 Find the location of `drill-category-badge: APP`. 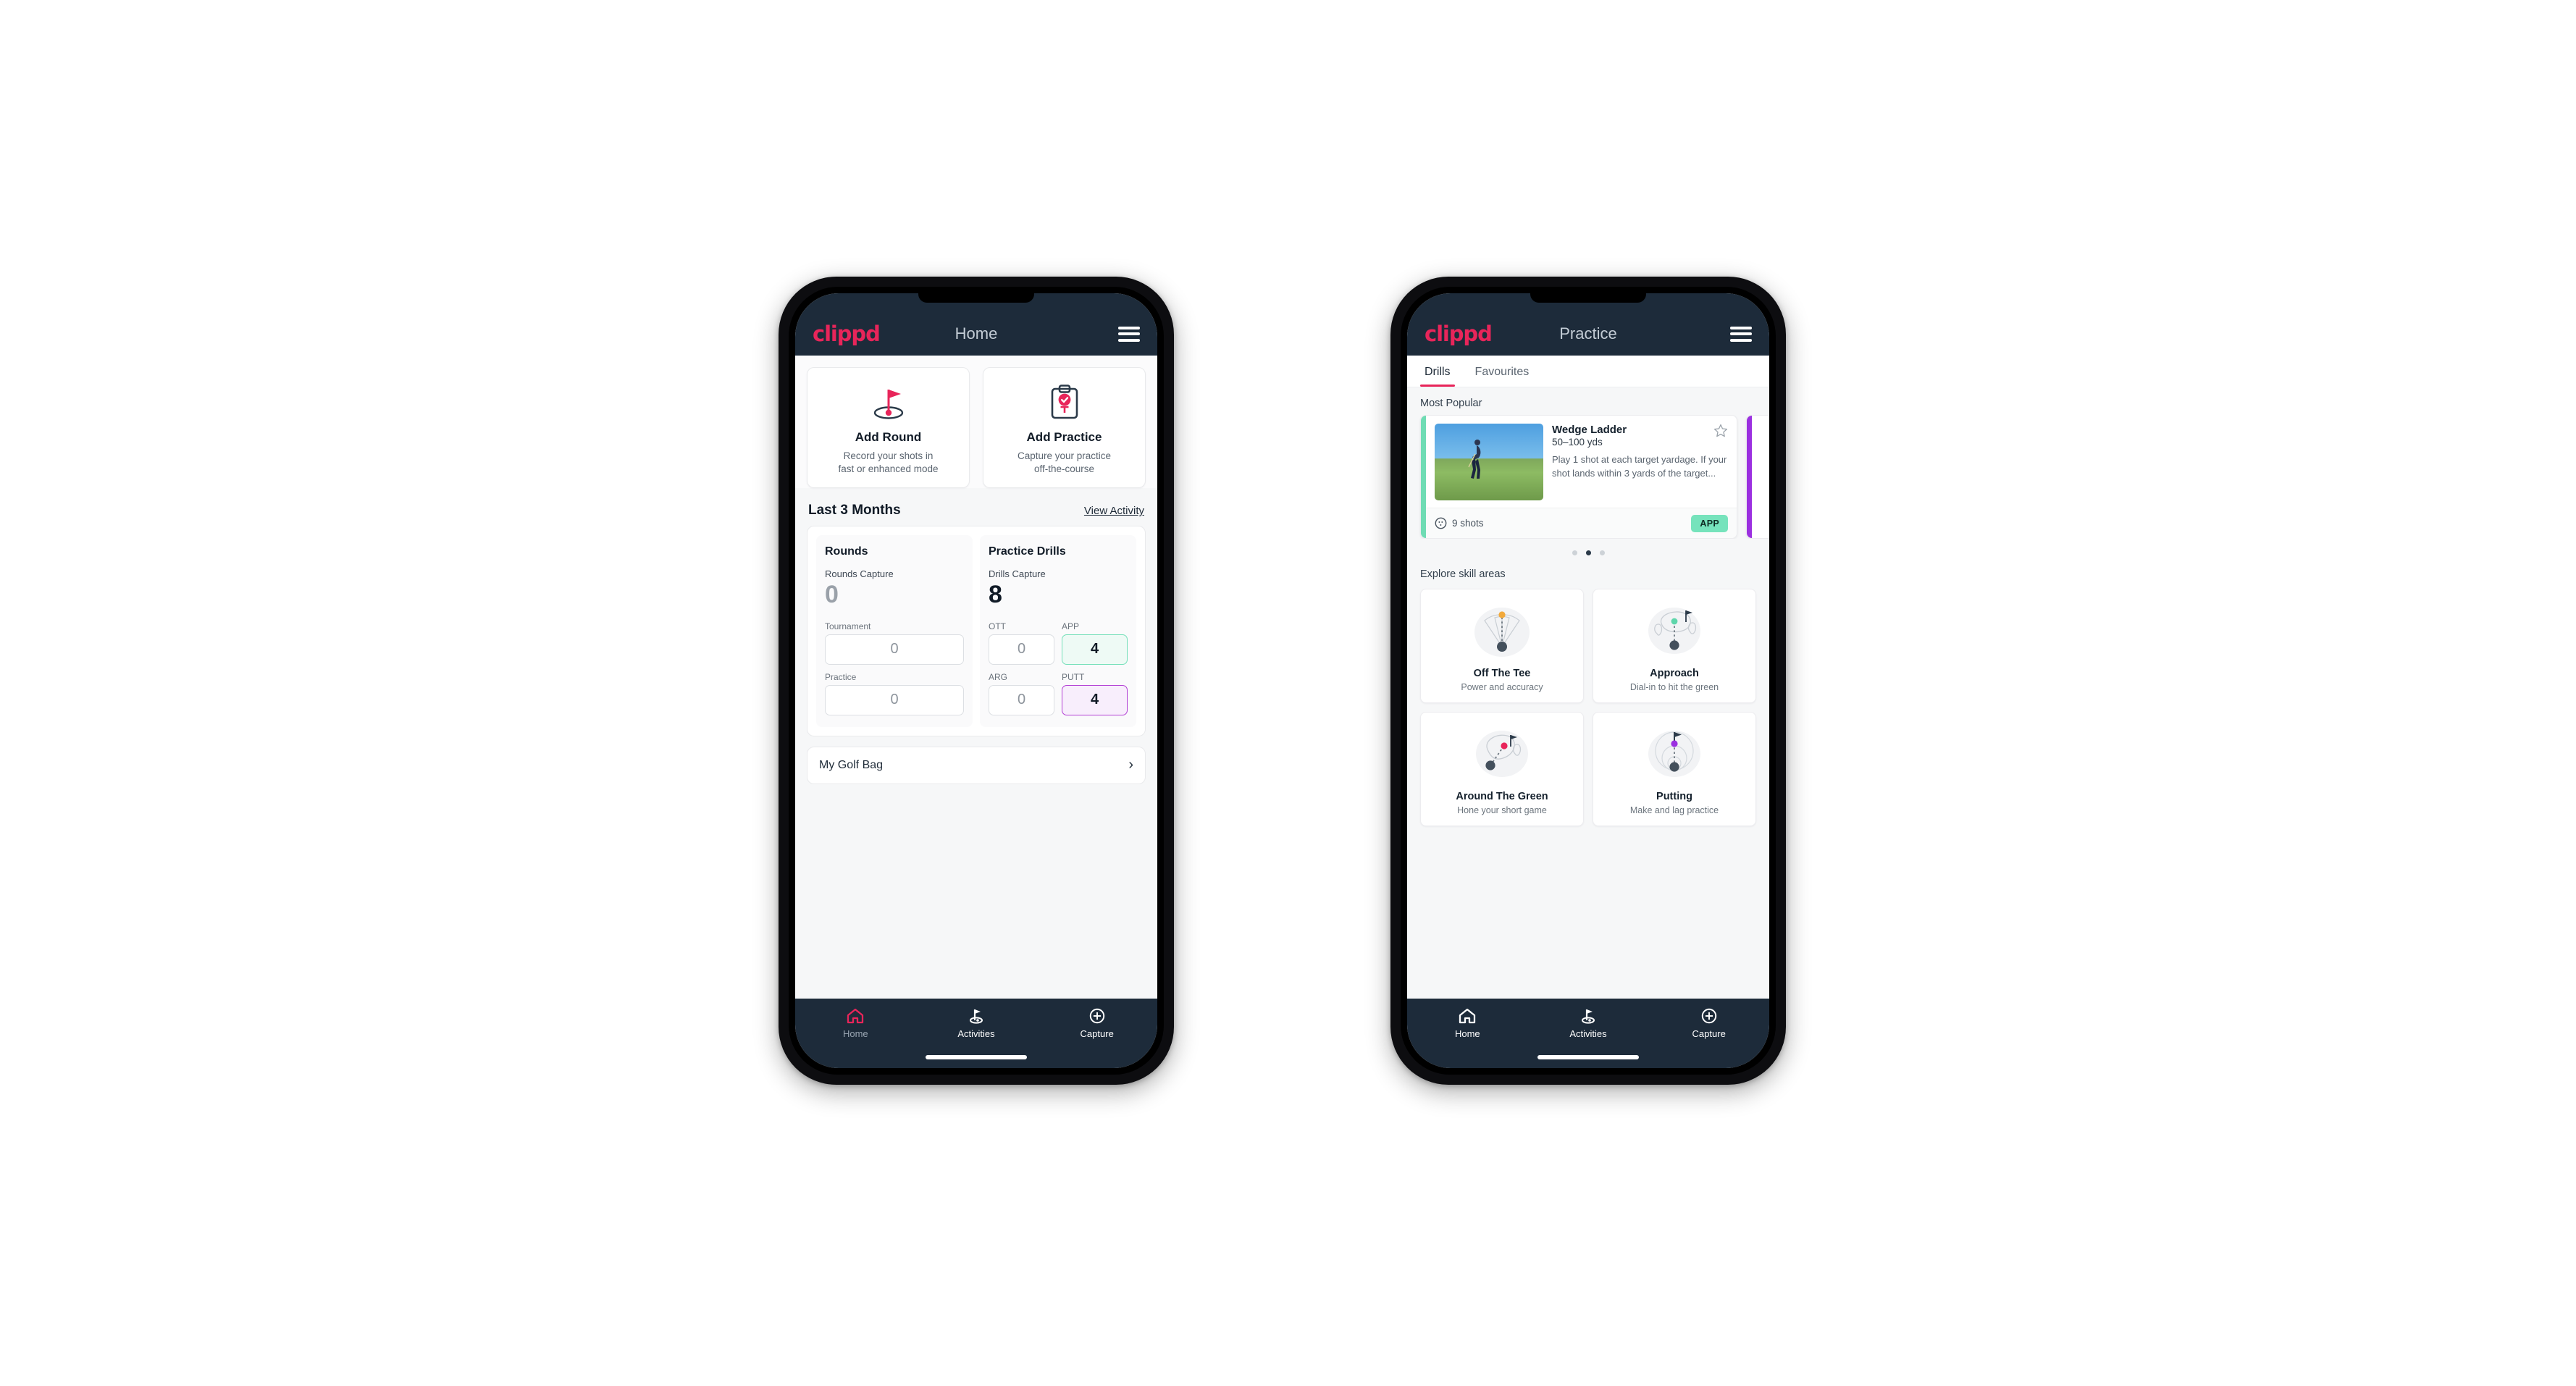

drill-category-badge: APP is located at coordinates (1709, 523).